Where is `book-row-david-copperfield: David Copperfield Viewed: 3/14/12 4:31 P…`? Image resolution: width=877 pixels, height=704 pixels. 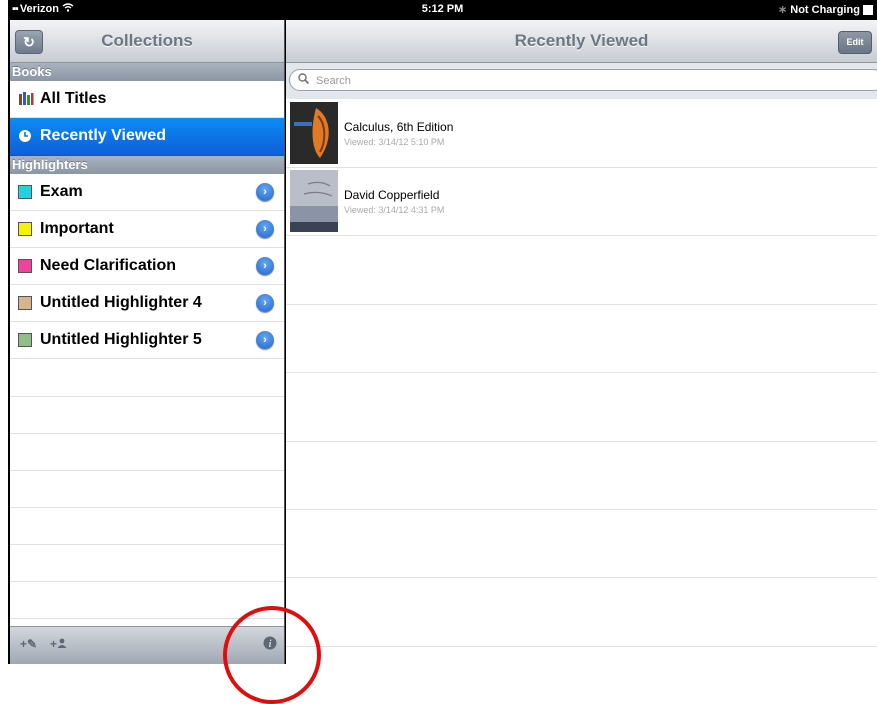
book-row-david-copperfield: David Copperfield Viewed: 3/14/12 4:31 P… is located at coordinates (581, 202).